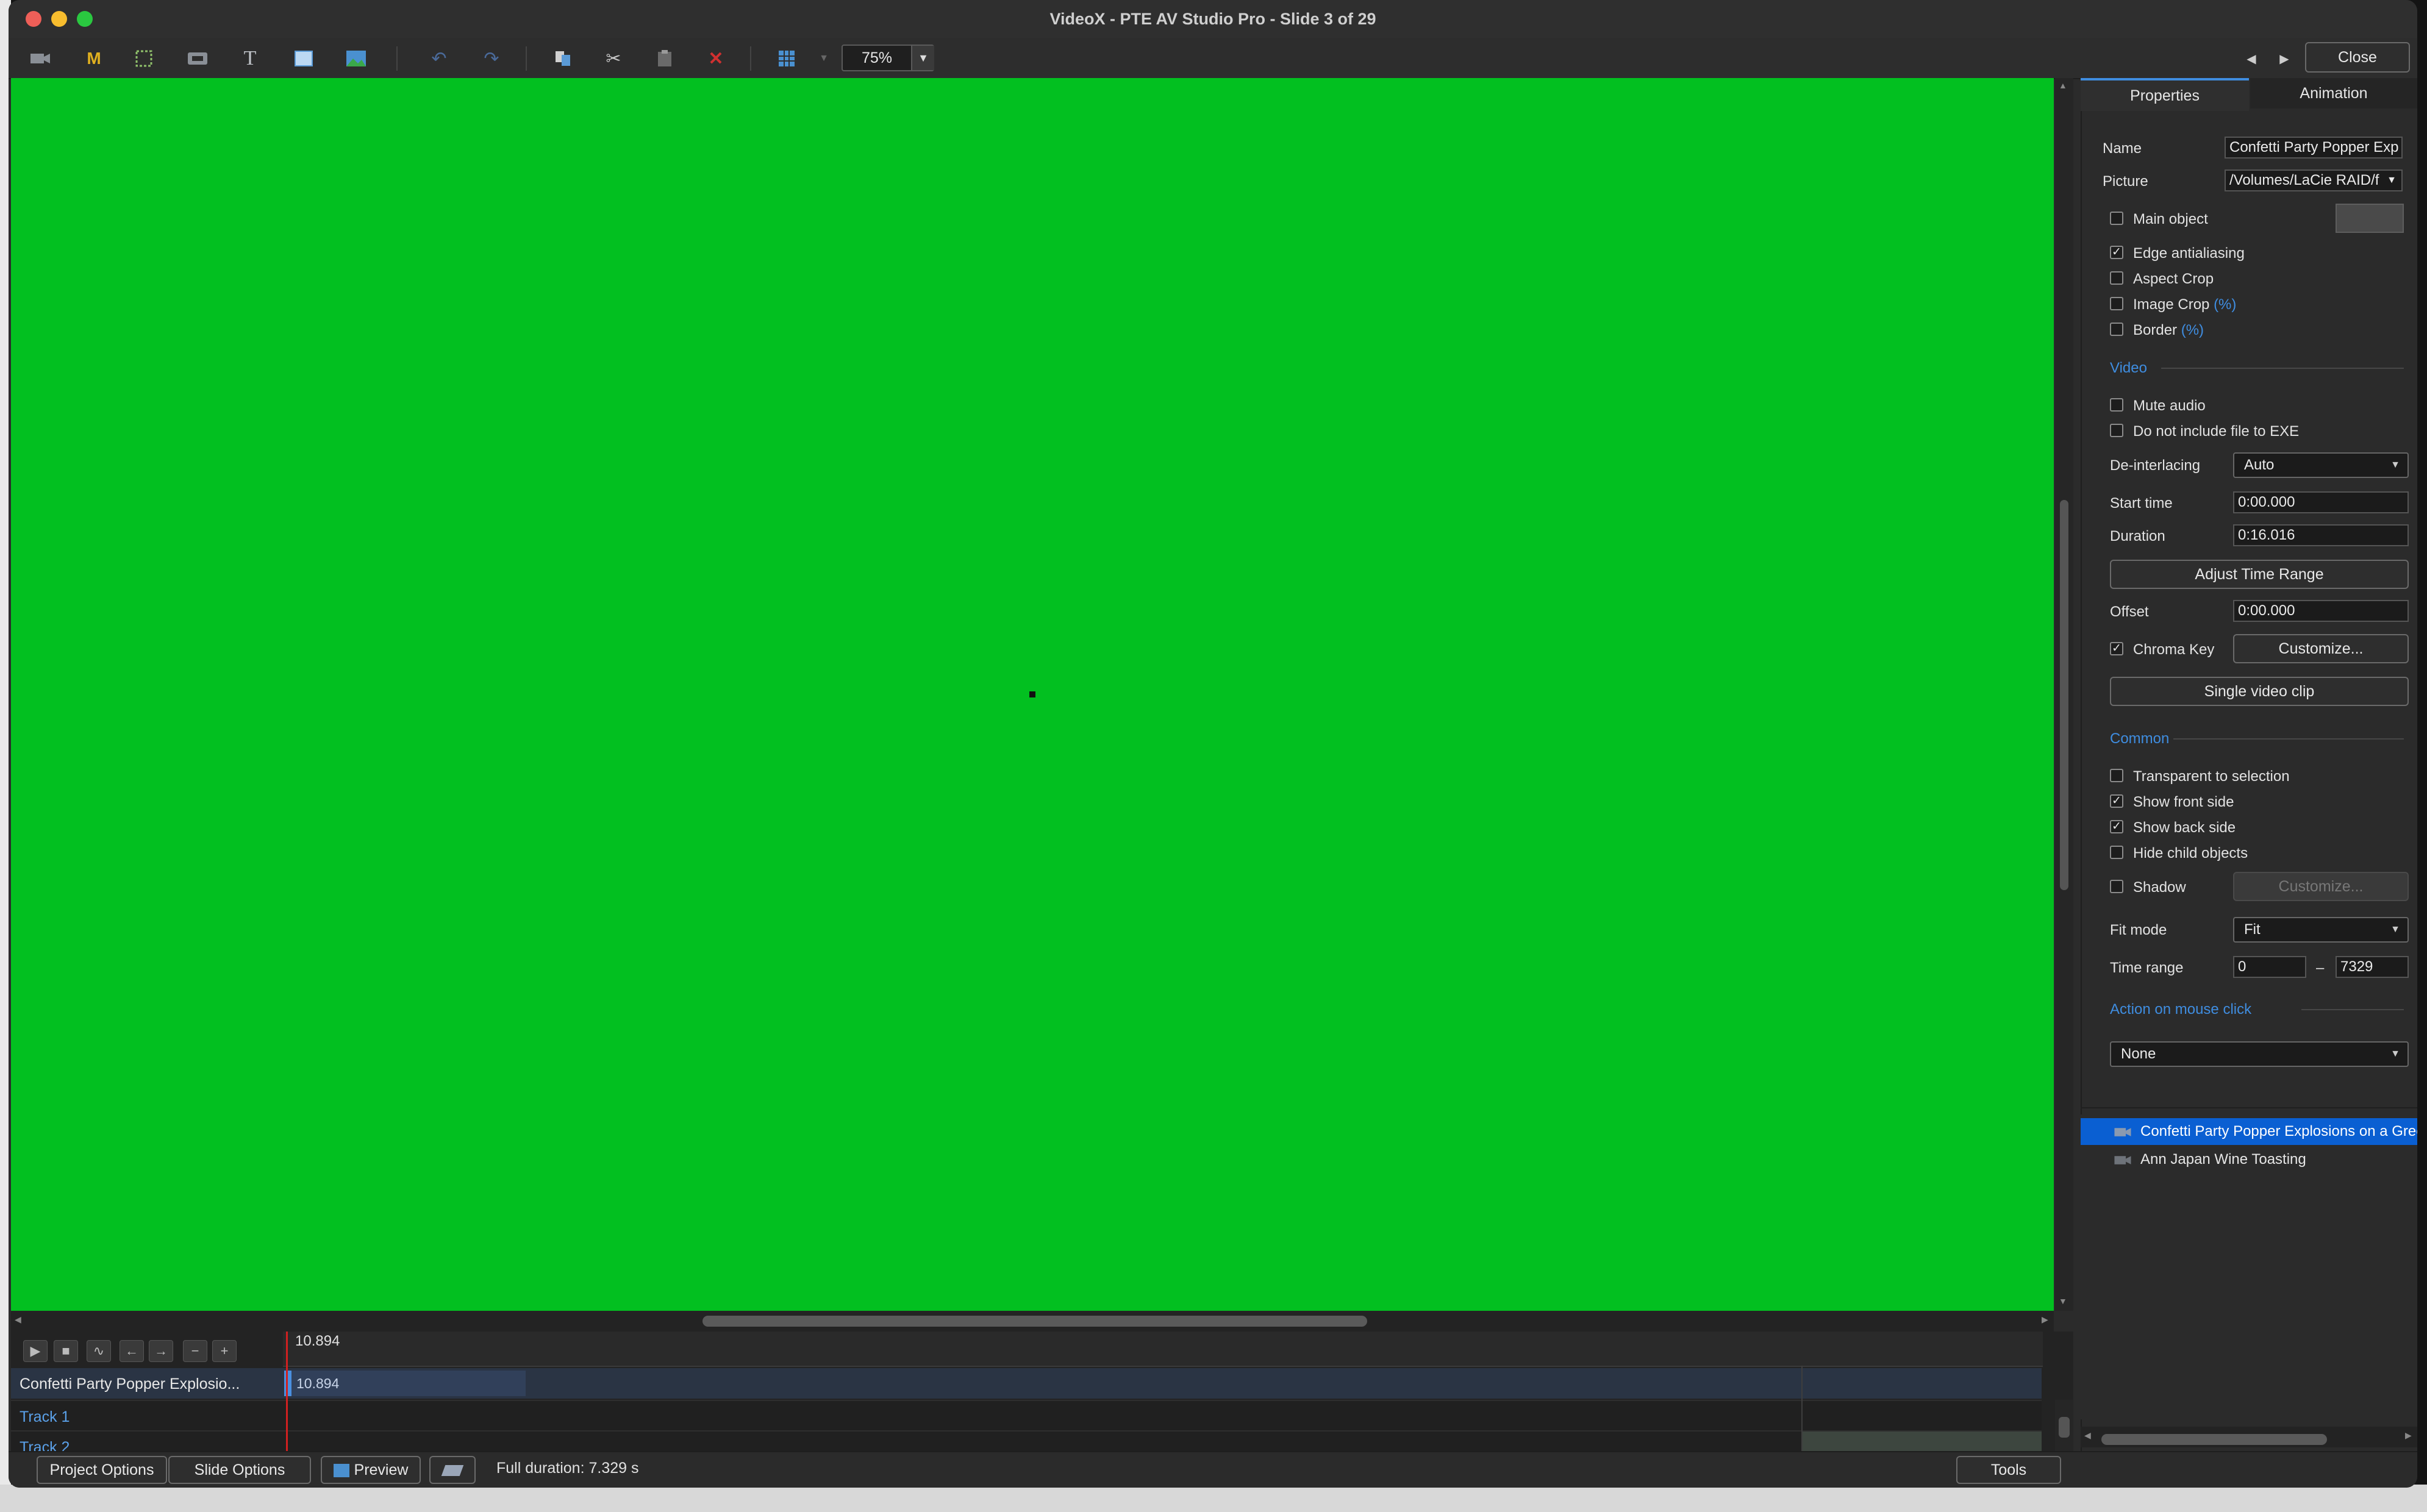 This screenshot has height=1512, width=2427. Describe the element at coordinates (2321, 502) in the screenshot. I see `start-time-field: 0:00.000` at that location.